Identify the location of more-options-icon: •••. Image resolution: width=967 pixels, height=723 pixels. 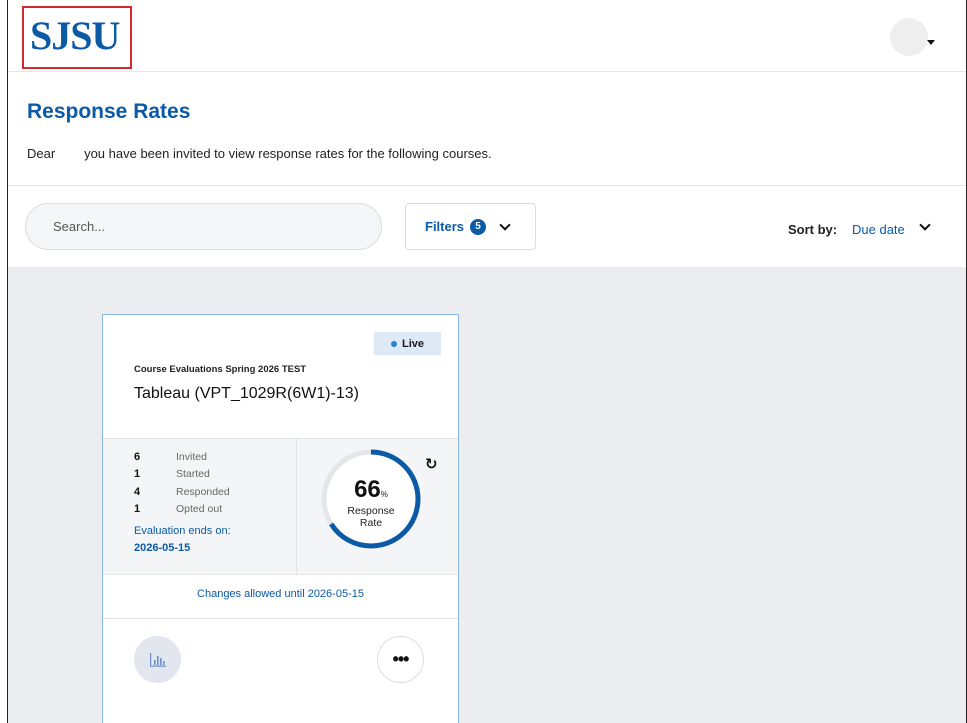
(401, 659).